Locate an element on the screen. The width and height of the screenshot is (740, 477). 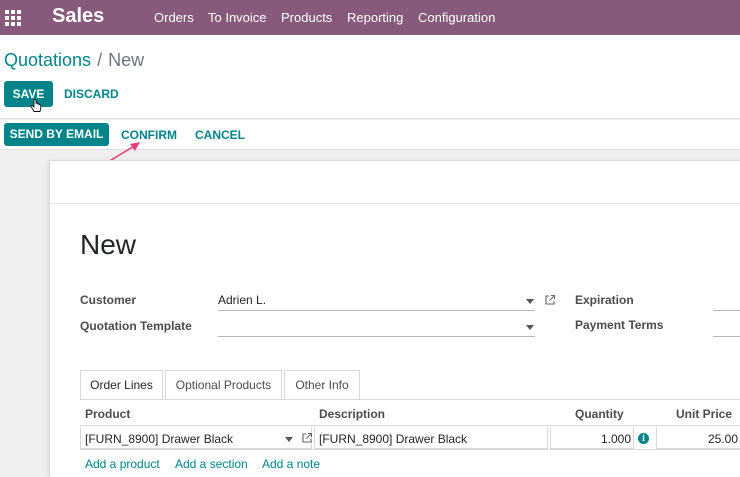
expiration-label: Expiration is located at coordinates (604, 300).